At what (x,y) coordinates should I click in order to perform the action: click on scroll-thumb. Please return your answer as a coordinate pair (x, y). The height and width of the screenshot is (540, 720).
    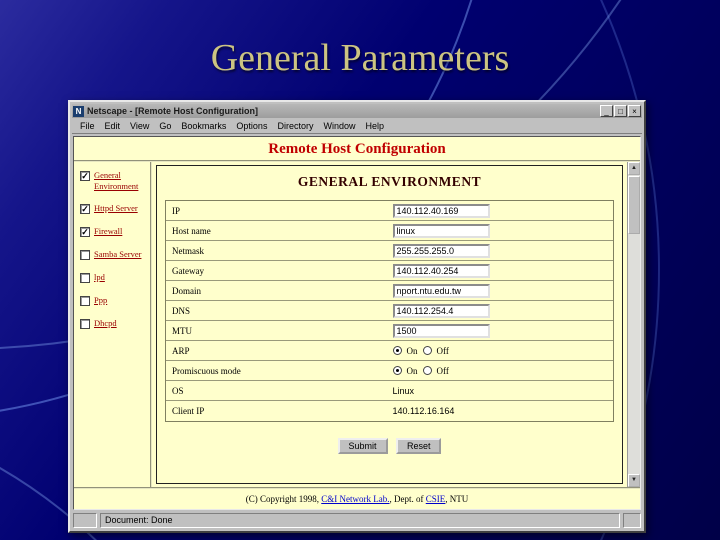
    Looking at the image, I should click on (634, 205).